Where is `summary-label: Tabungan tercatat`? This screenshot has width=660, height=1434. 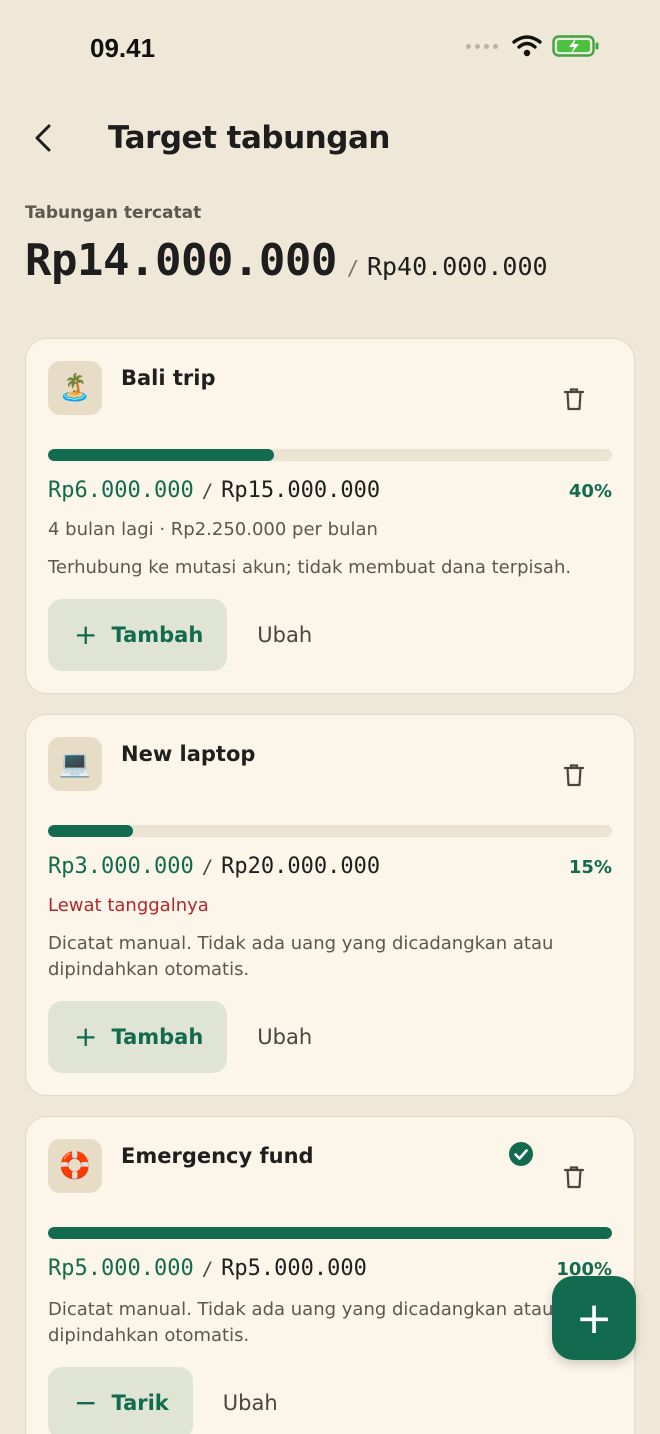
summary-label: Tabungan tercatat is located at coordinates (113, 213).